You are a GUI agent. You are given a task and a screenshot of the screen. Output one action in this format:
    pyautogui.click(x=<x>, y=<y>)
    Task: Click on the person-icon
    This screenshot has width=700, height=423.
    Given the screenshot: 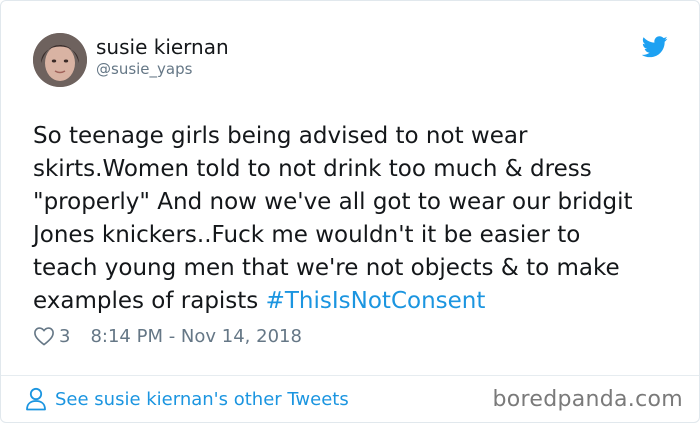 What is the action you would take?
    pyautogui.click(x=36, y=399)
    